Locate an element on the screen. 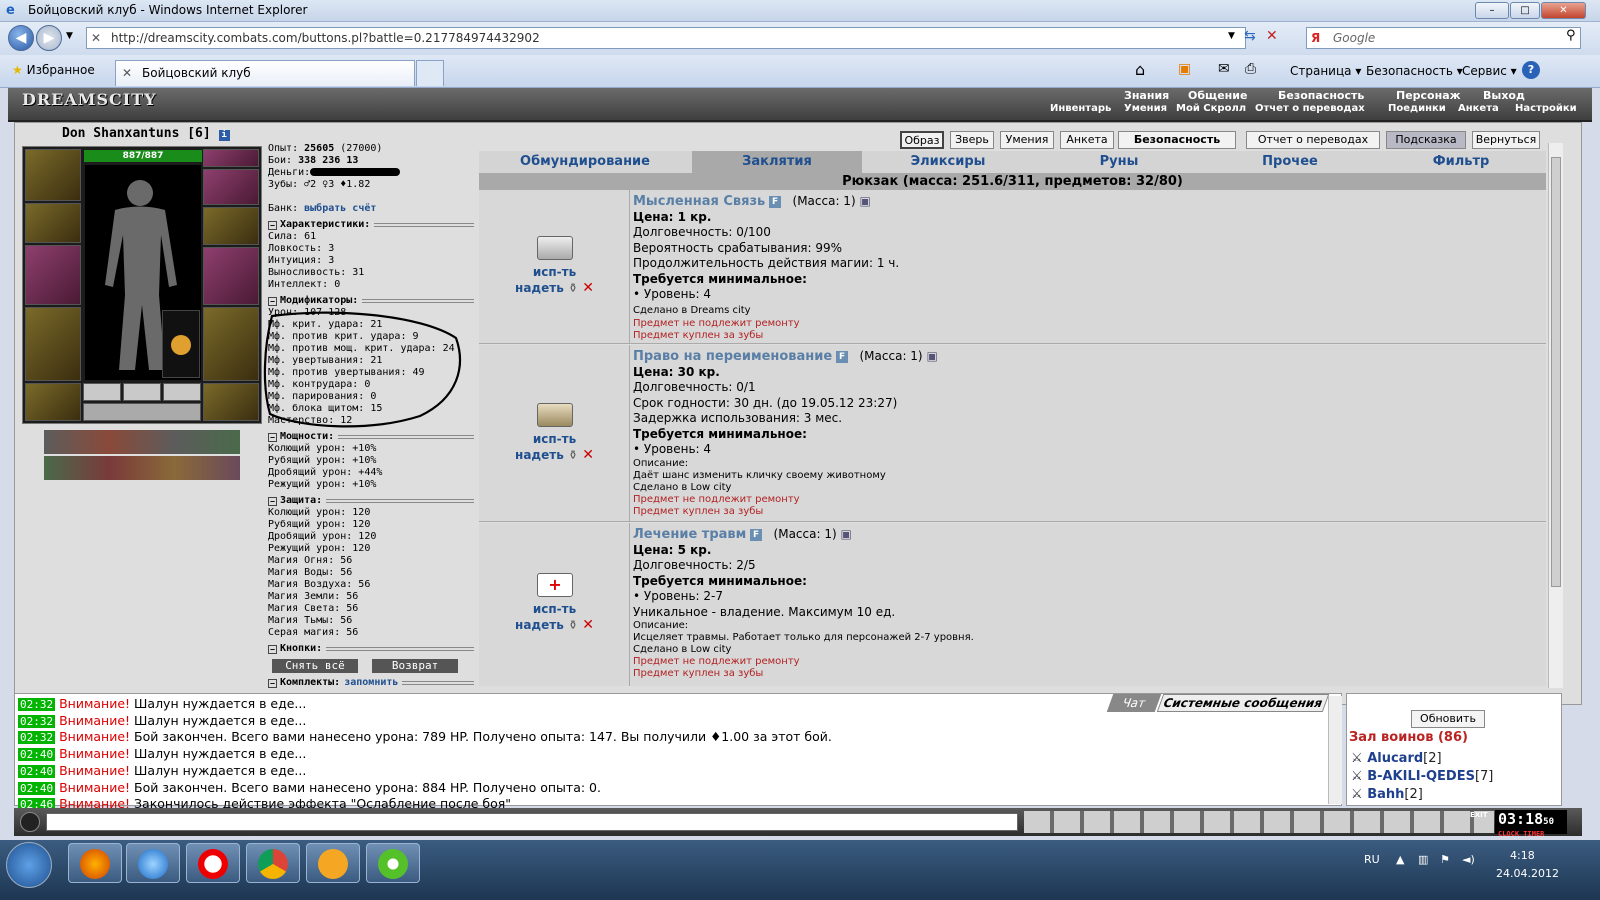  scroll-slots is located at coordinates (142, 412).